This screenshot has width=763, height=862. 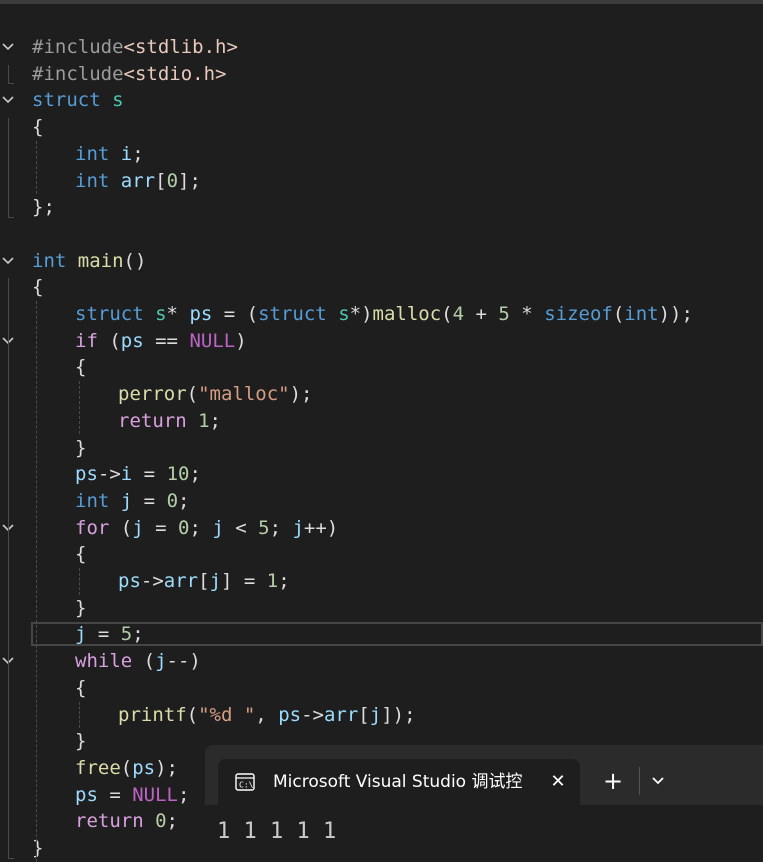 What do you see at coordinates (381, 234) in the screenshot?
I see `code-line` at bounding box center [381, 234].